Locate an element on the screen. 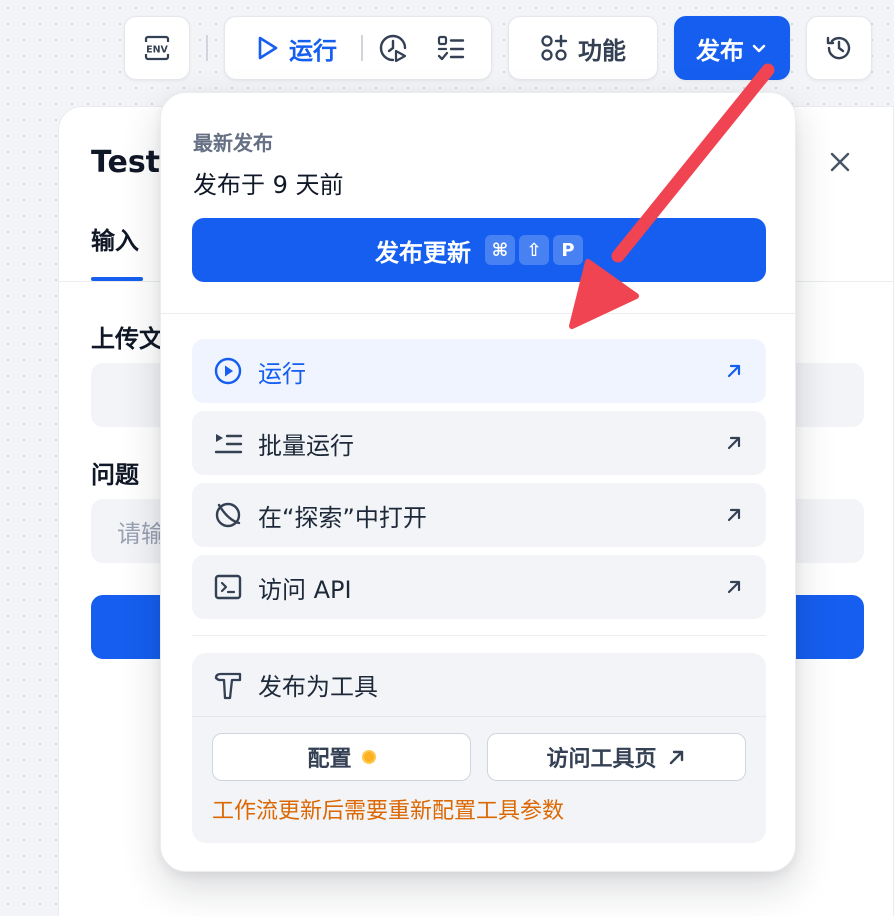  run-label: 运行 is located at coordinates (313, 50).